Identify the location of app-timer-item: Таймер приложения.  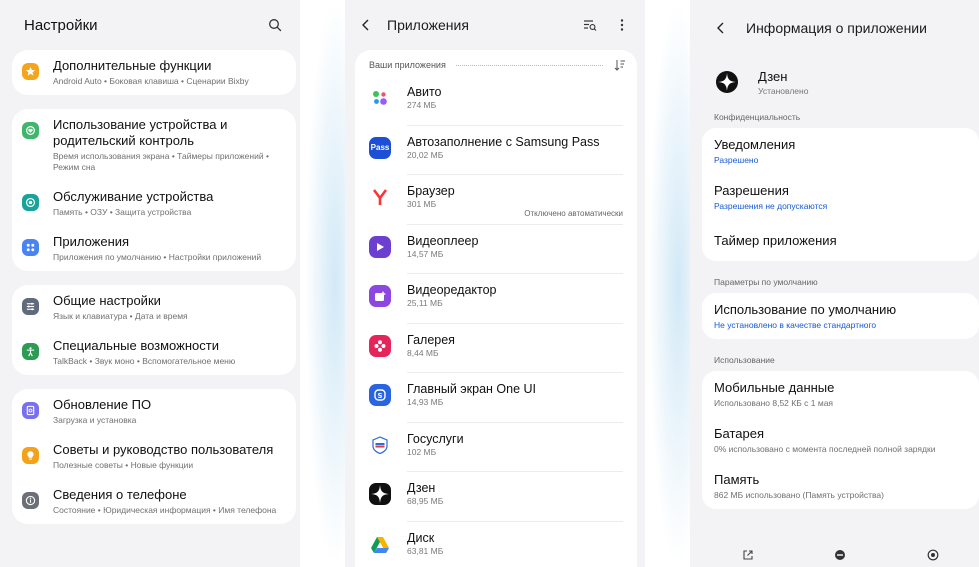
(840, 240).